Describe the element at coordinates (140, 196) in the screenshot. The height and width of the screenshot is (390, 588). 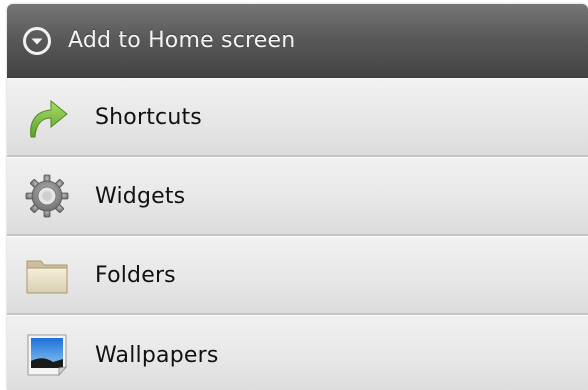
I see `list-item-label: Widgets` at that location.